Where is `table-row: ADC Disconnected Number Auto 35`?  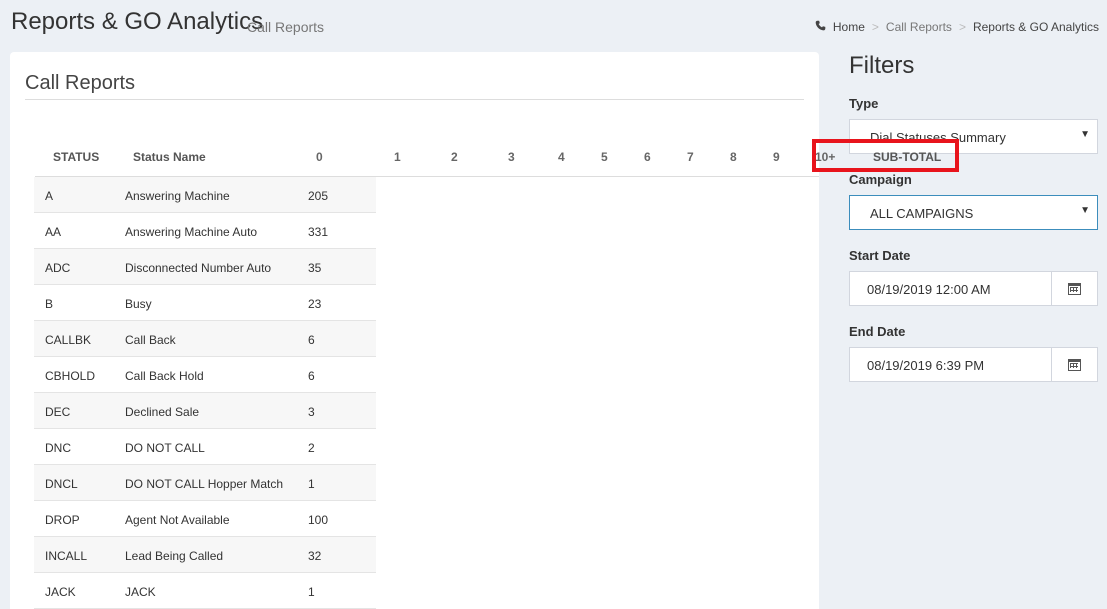
table-row: ADC Disconnected Number Auto 35 is located at coordinates (205, 267).